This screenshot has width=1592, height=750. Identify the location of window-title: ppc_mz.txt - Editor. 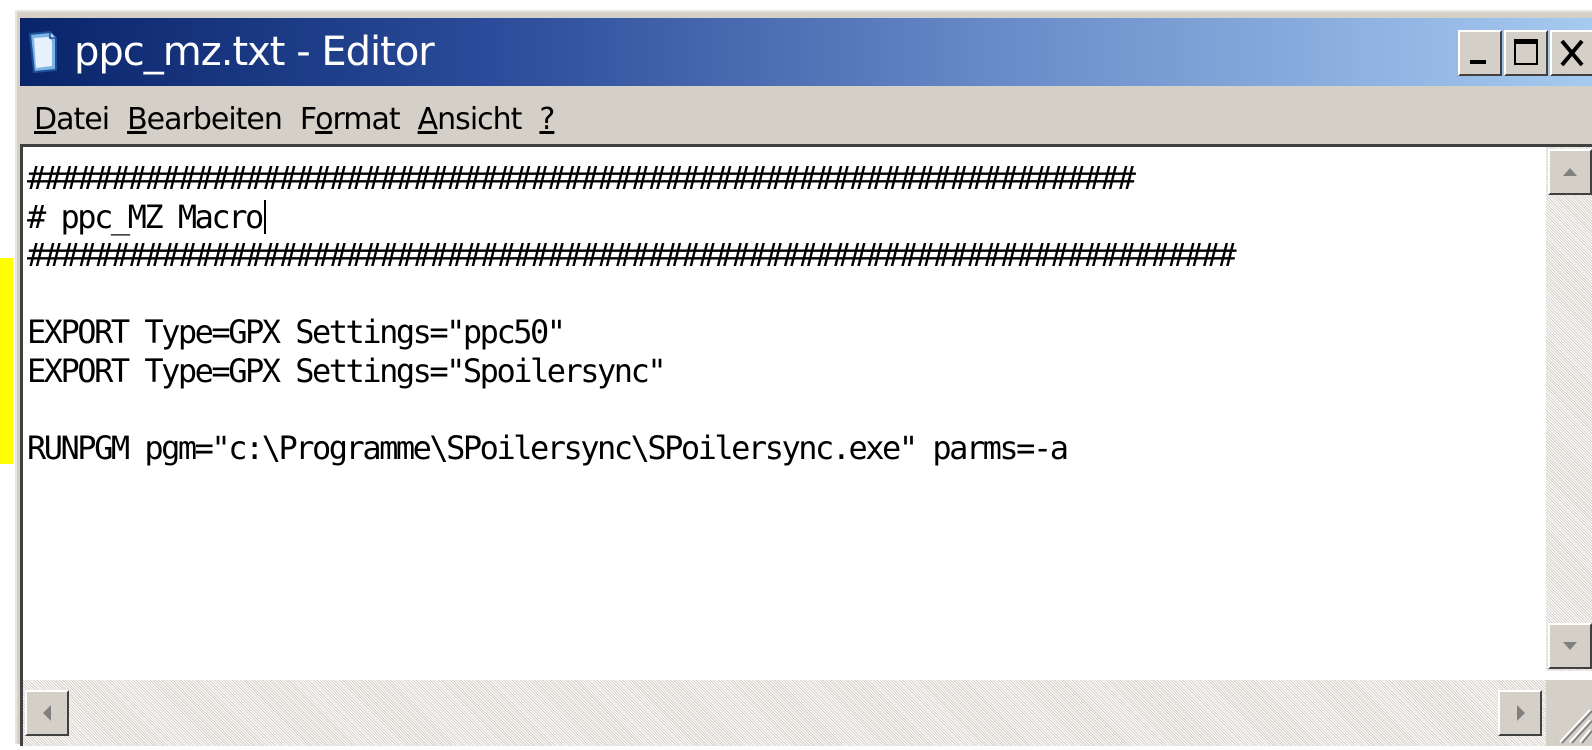
(254, 52).